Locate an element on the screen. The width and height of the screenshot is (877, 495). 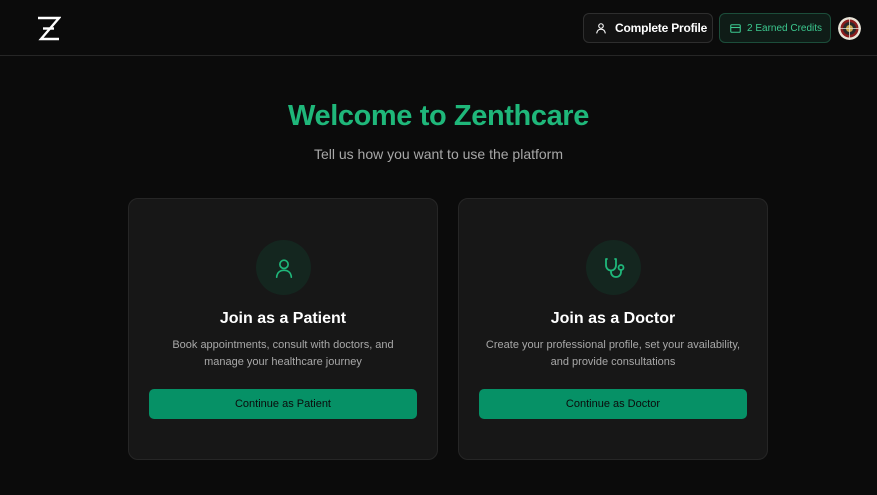
page-subtitle: Tell us how you want to use the platform is located at coordinates (438, 154).